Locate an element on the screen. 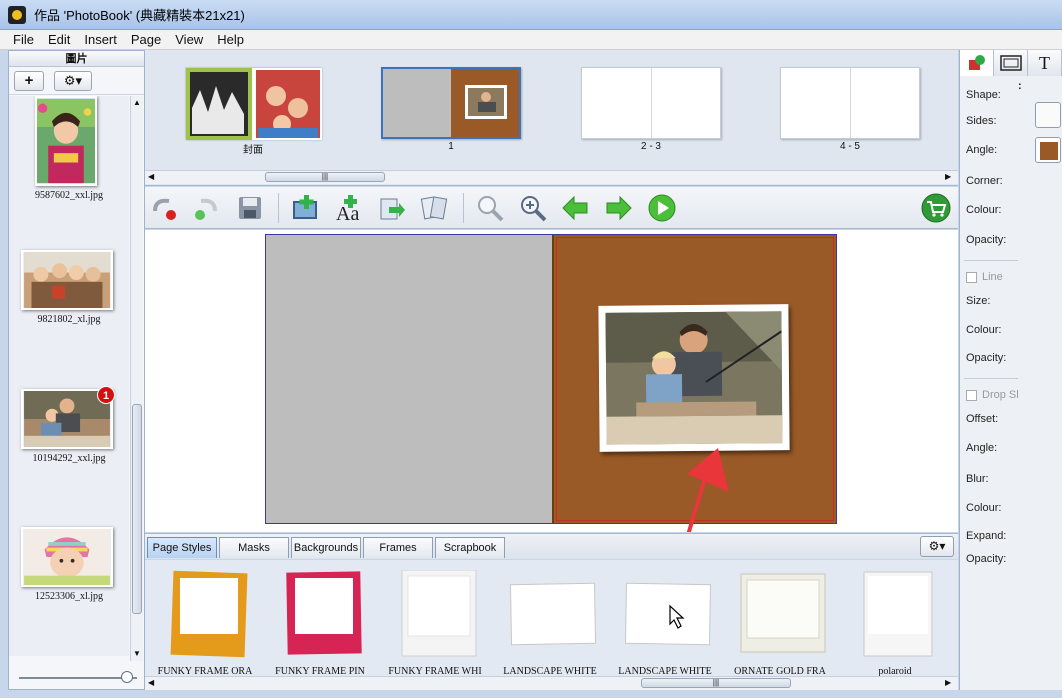  frame-icon is located at coordinates (1010, 63).